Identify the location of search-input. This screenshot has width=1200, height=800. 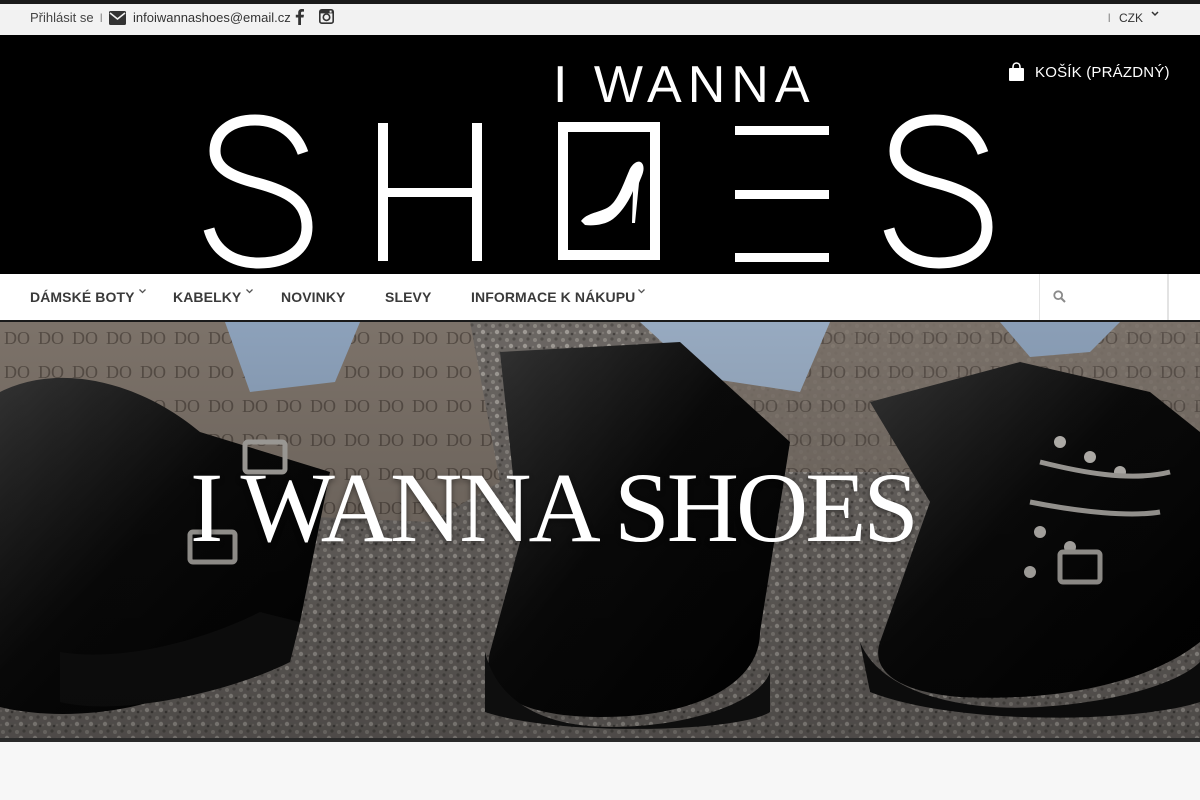
(1119, 298).